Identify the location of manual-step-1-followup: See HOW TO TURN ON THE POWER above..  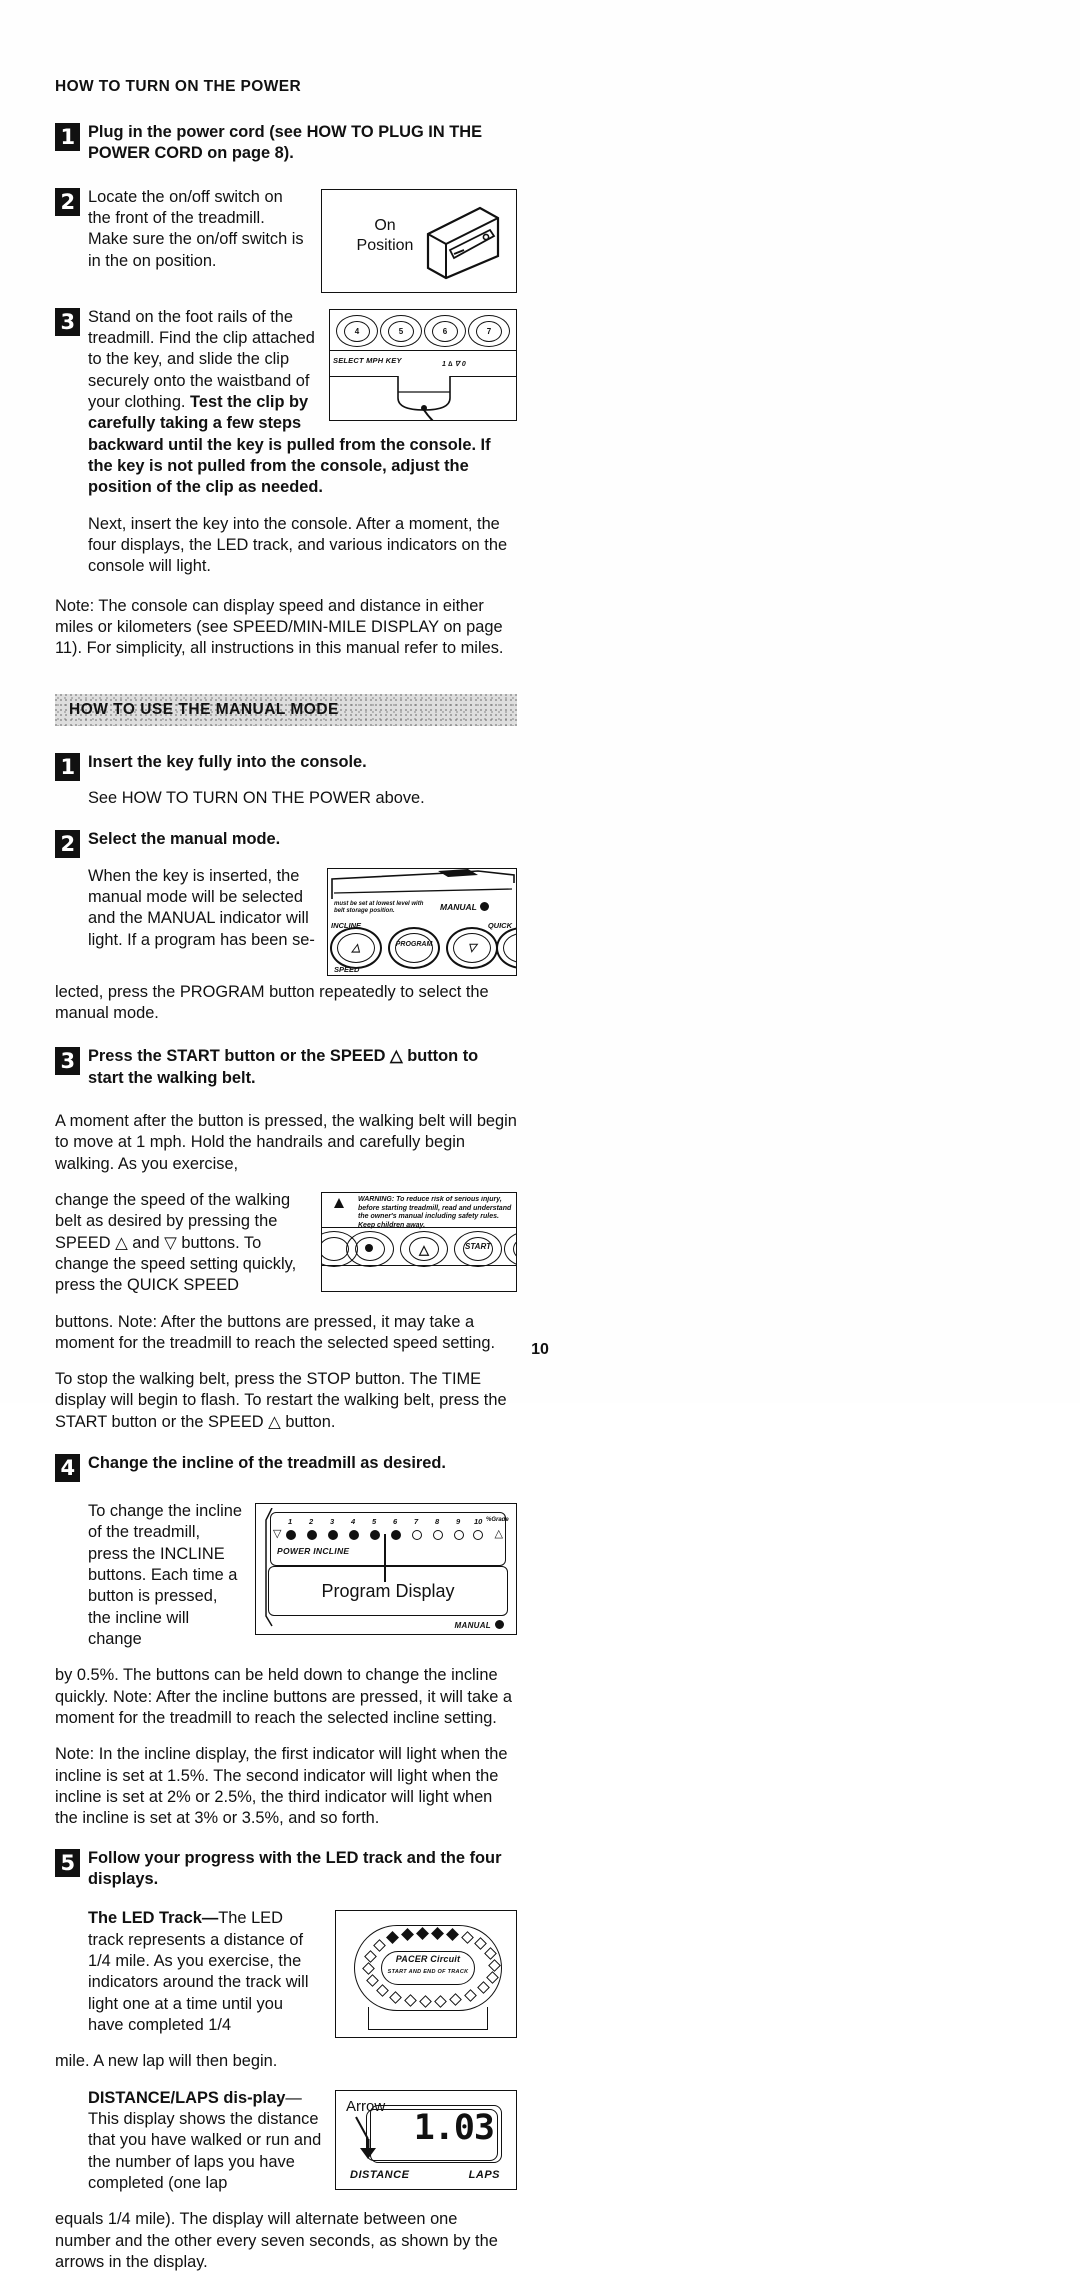
(256, 797).